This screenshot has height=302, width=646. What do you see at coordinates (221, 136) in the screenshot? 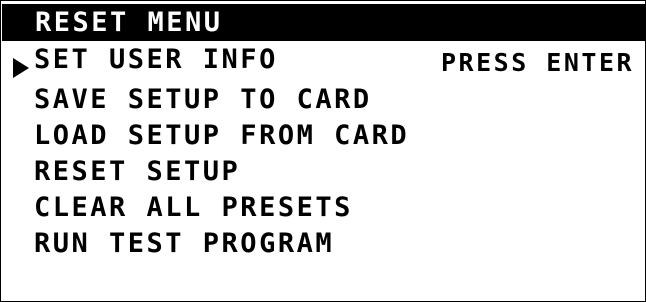
I see `menu-item-load-setup-from-card: LOAD SETUP FROM CARD` at bounding box center [221, 136].